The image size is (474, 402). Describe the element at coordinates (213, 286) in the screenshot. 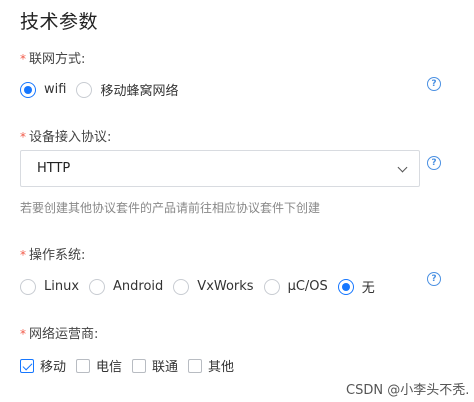

I see `radio-vxworks: VxWorks` at that location.